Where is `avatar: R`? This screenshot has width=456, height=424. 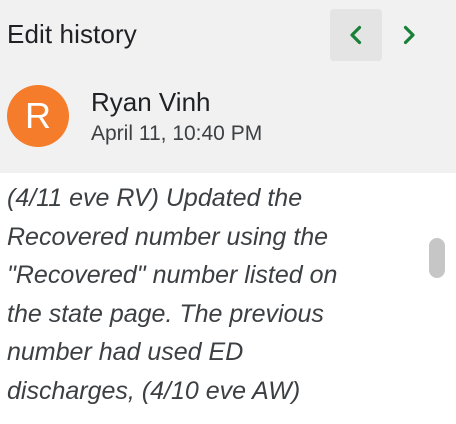
avatar: R is located at coordinates (38, 116).